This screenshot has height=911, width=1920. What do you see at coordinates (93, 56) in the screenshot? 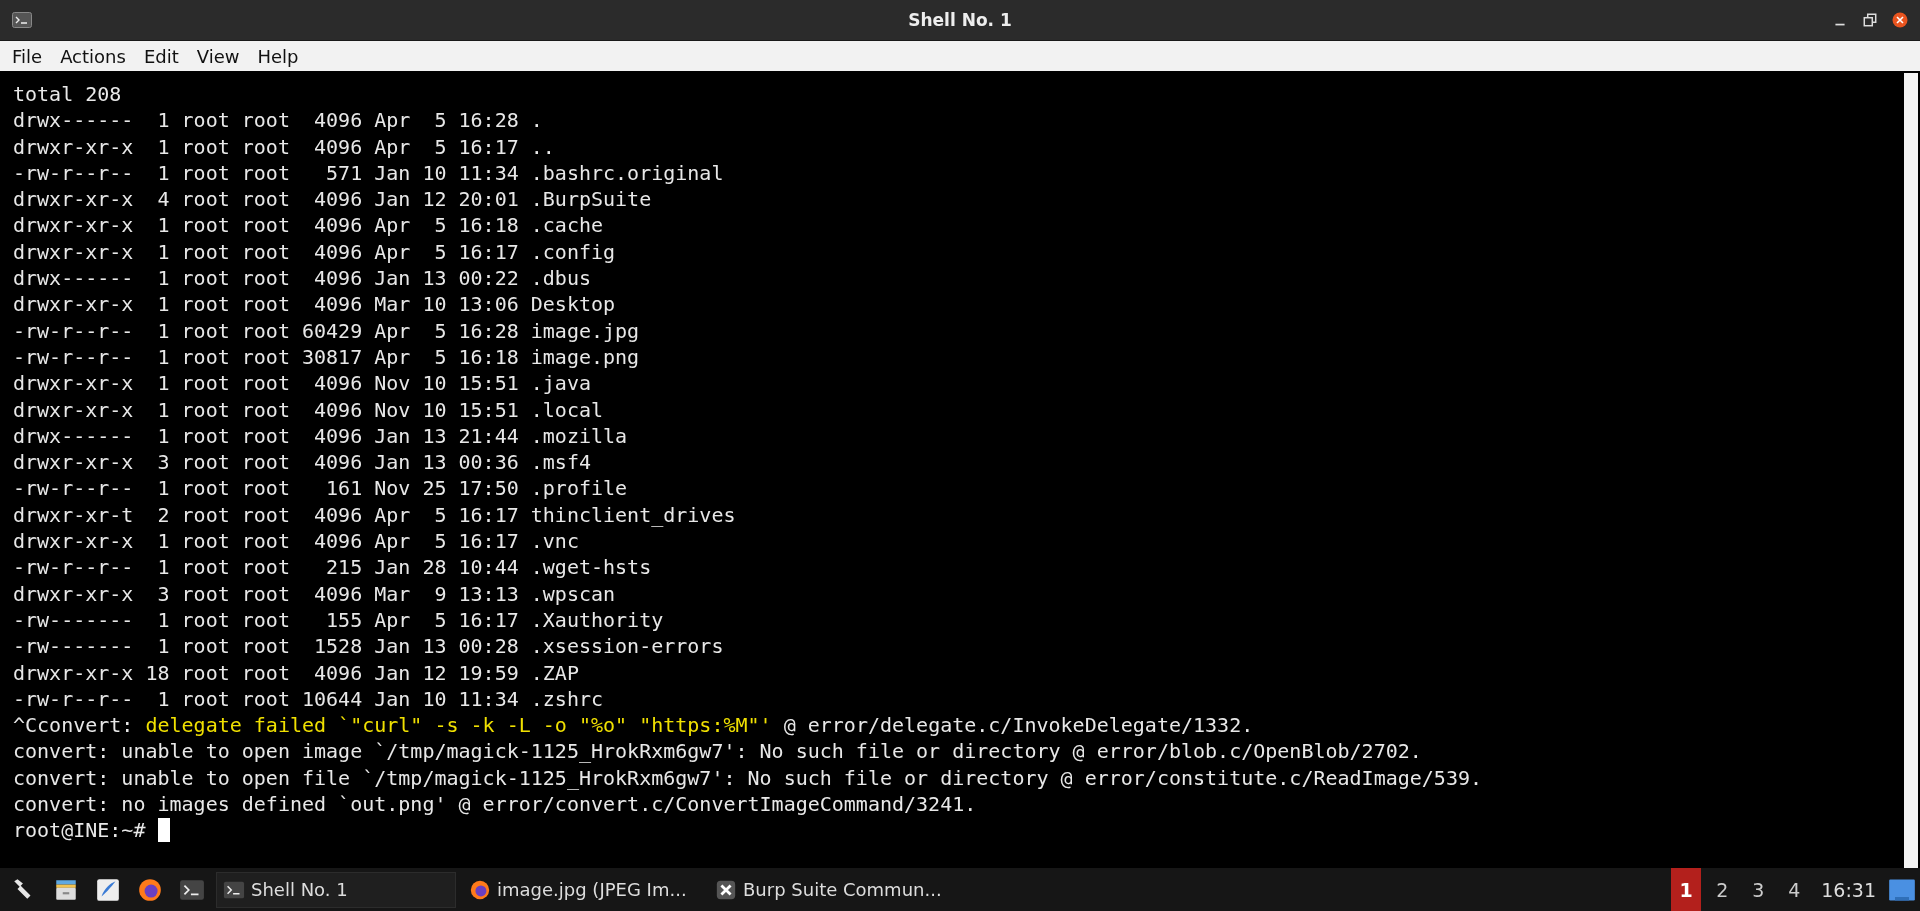
I see `menu-item: Actions` at bounding box center [93, 56].